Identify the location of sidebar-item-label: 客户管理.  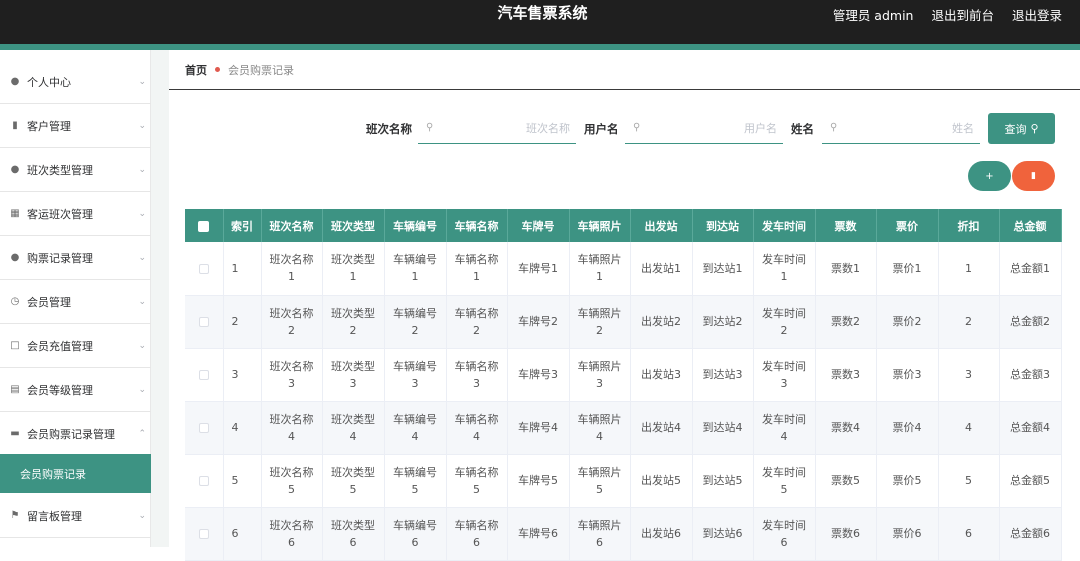
(49, 126).